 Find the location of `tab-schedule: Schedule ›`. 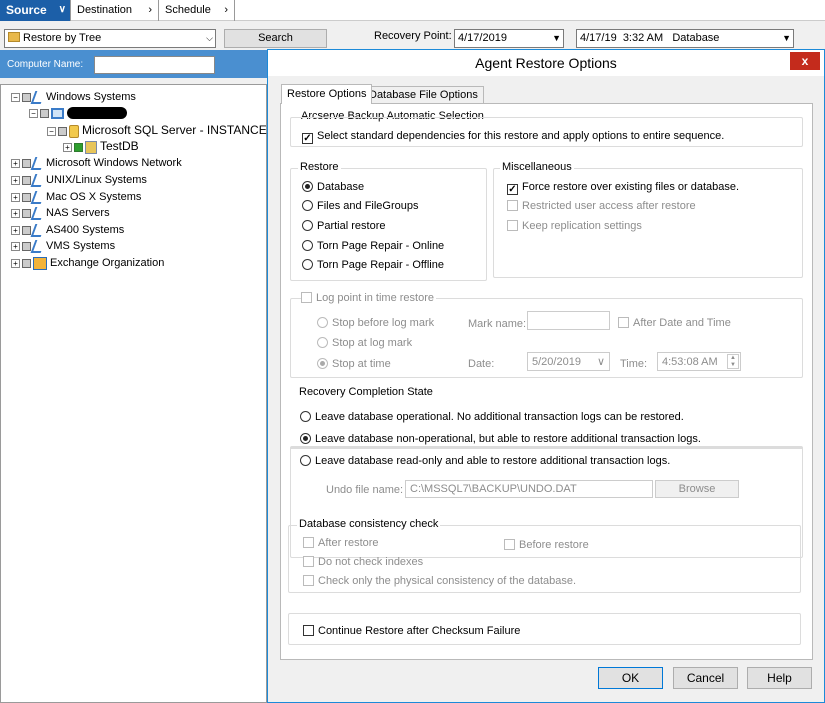

tab-schedule: Schedule › is located at coordinates (197, 10).